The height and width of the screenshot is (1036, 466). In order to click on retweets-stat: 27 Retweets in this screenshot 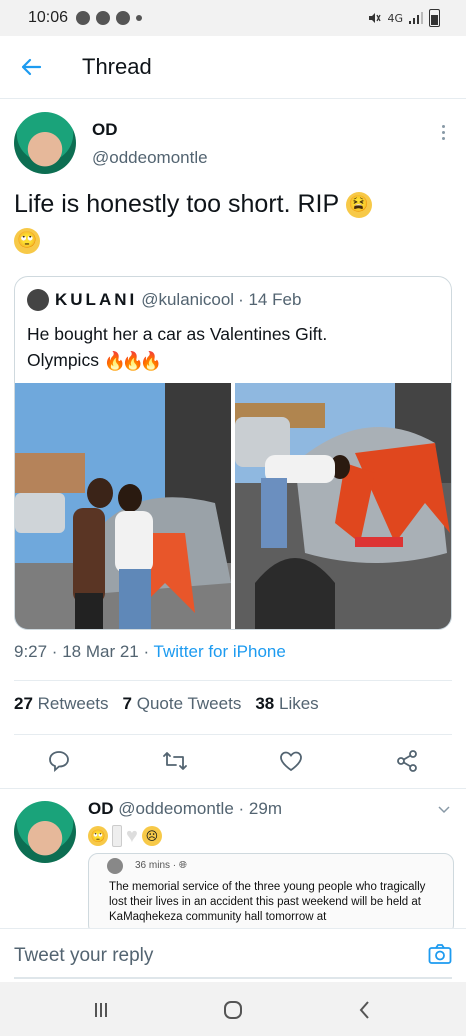, I will do `click(61, 704)`.